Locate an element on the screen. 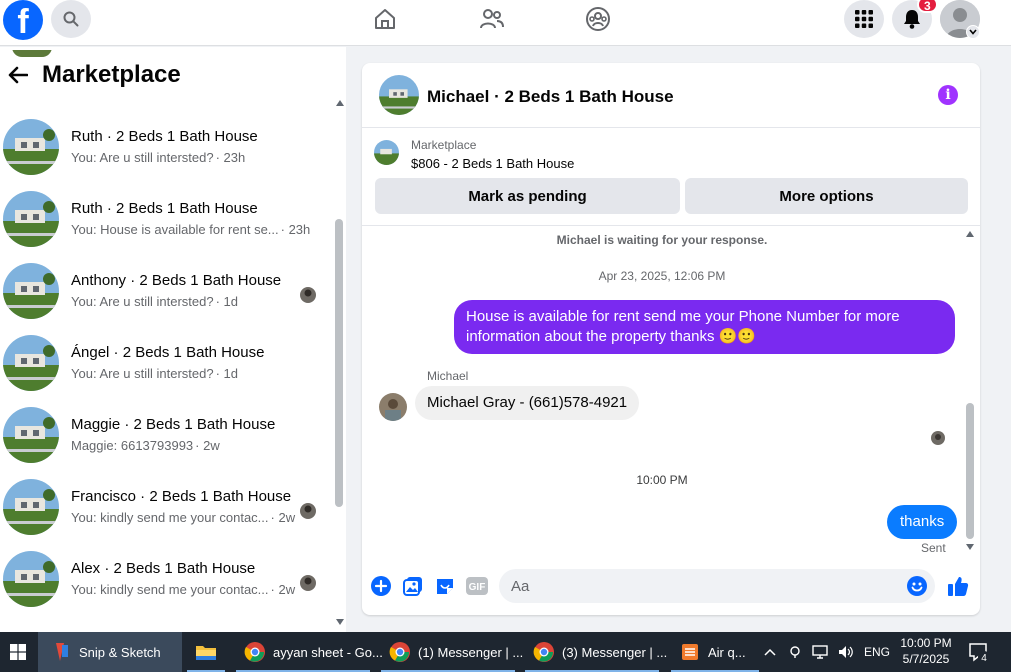  grid-menu-icon is located at coordinates (864, 19).